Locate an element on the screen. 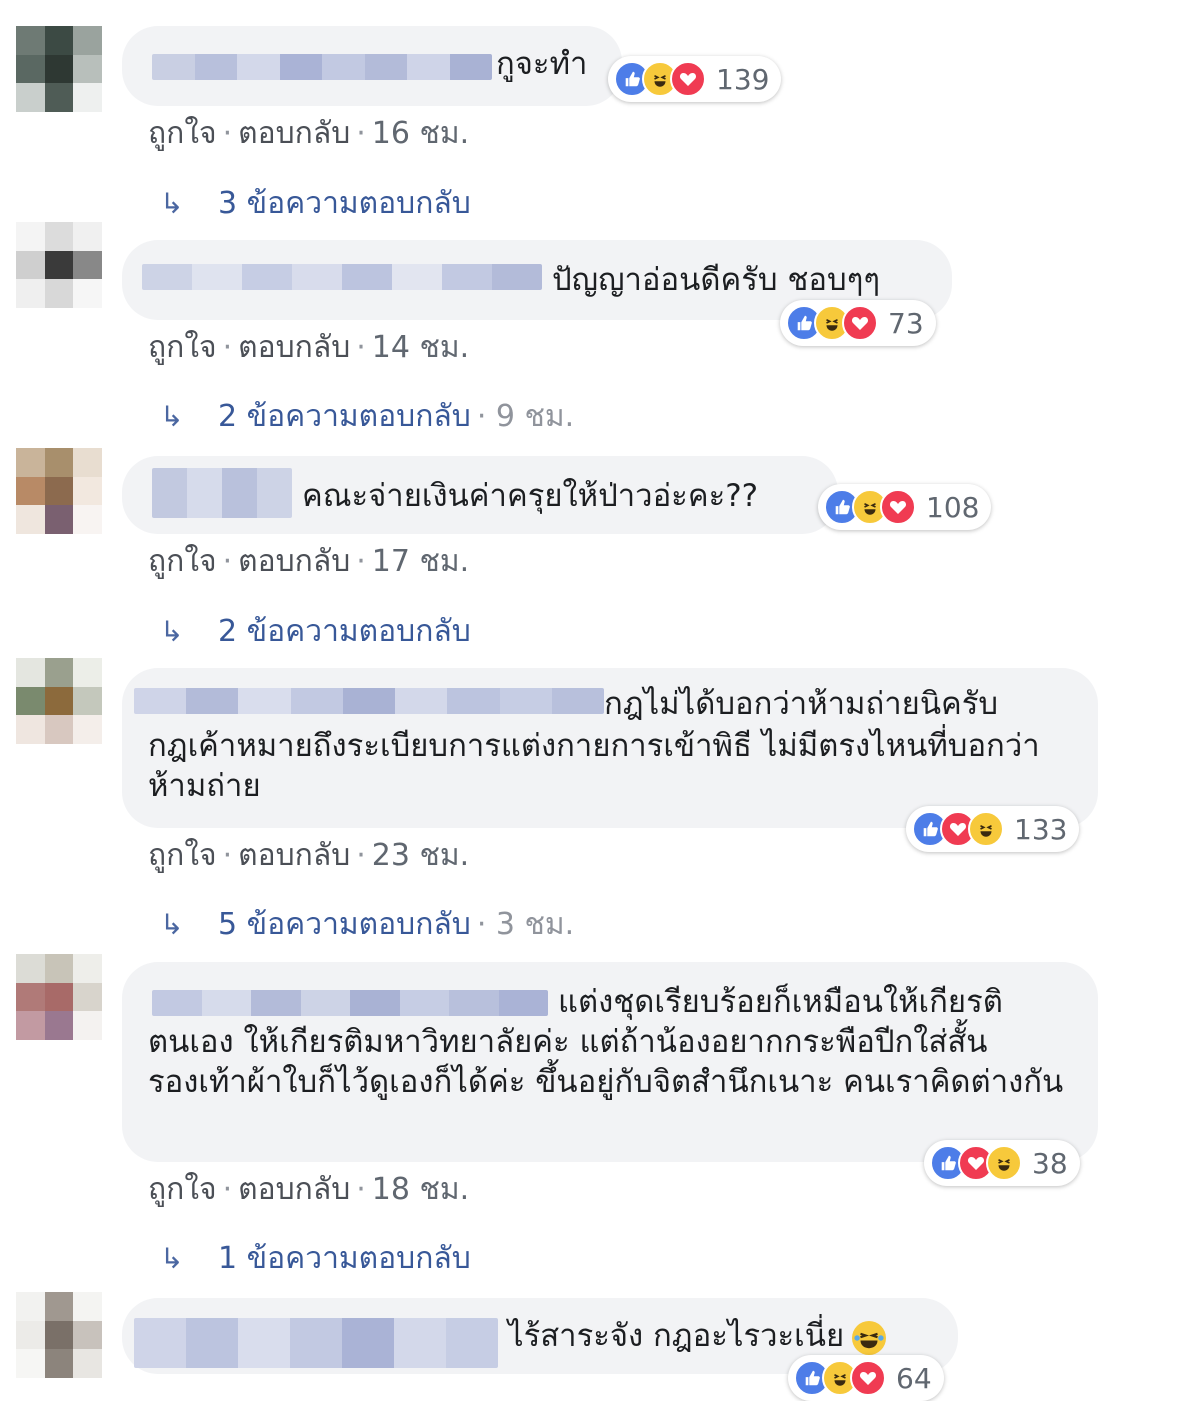 This screenshot has height=1401, width=1200. comment-actions: ถูกใจ · ตอบกลับ · 16 ชม. is located at coordinates (308, 133).